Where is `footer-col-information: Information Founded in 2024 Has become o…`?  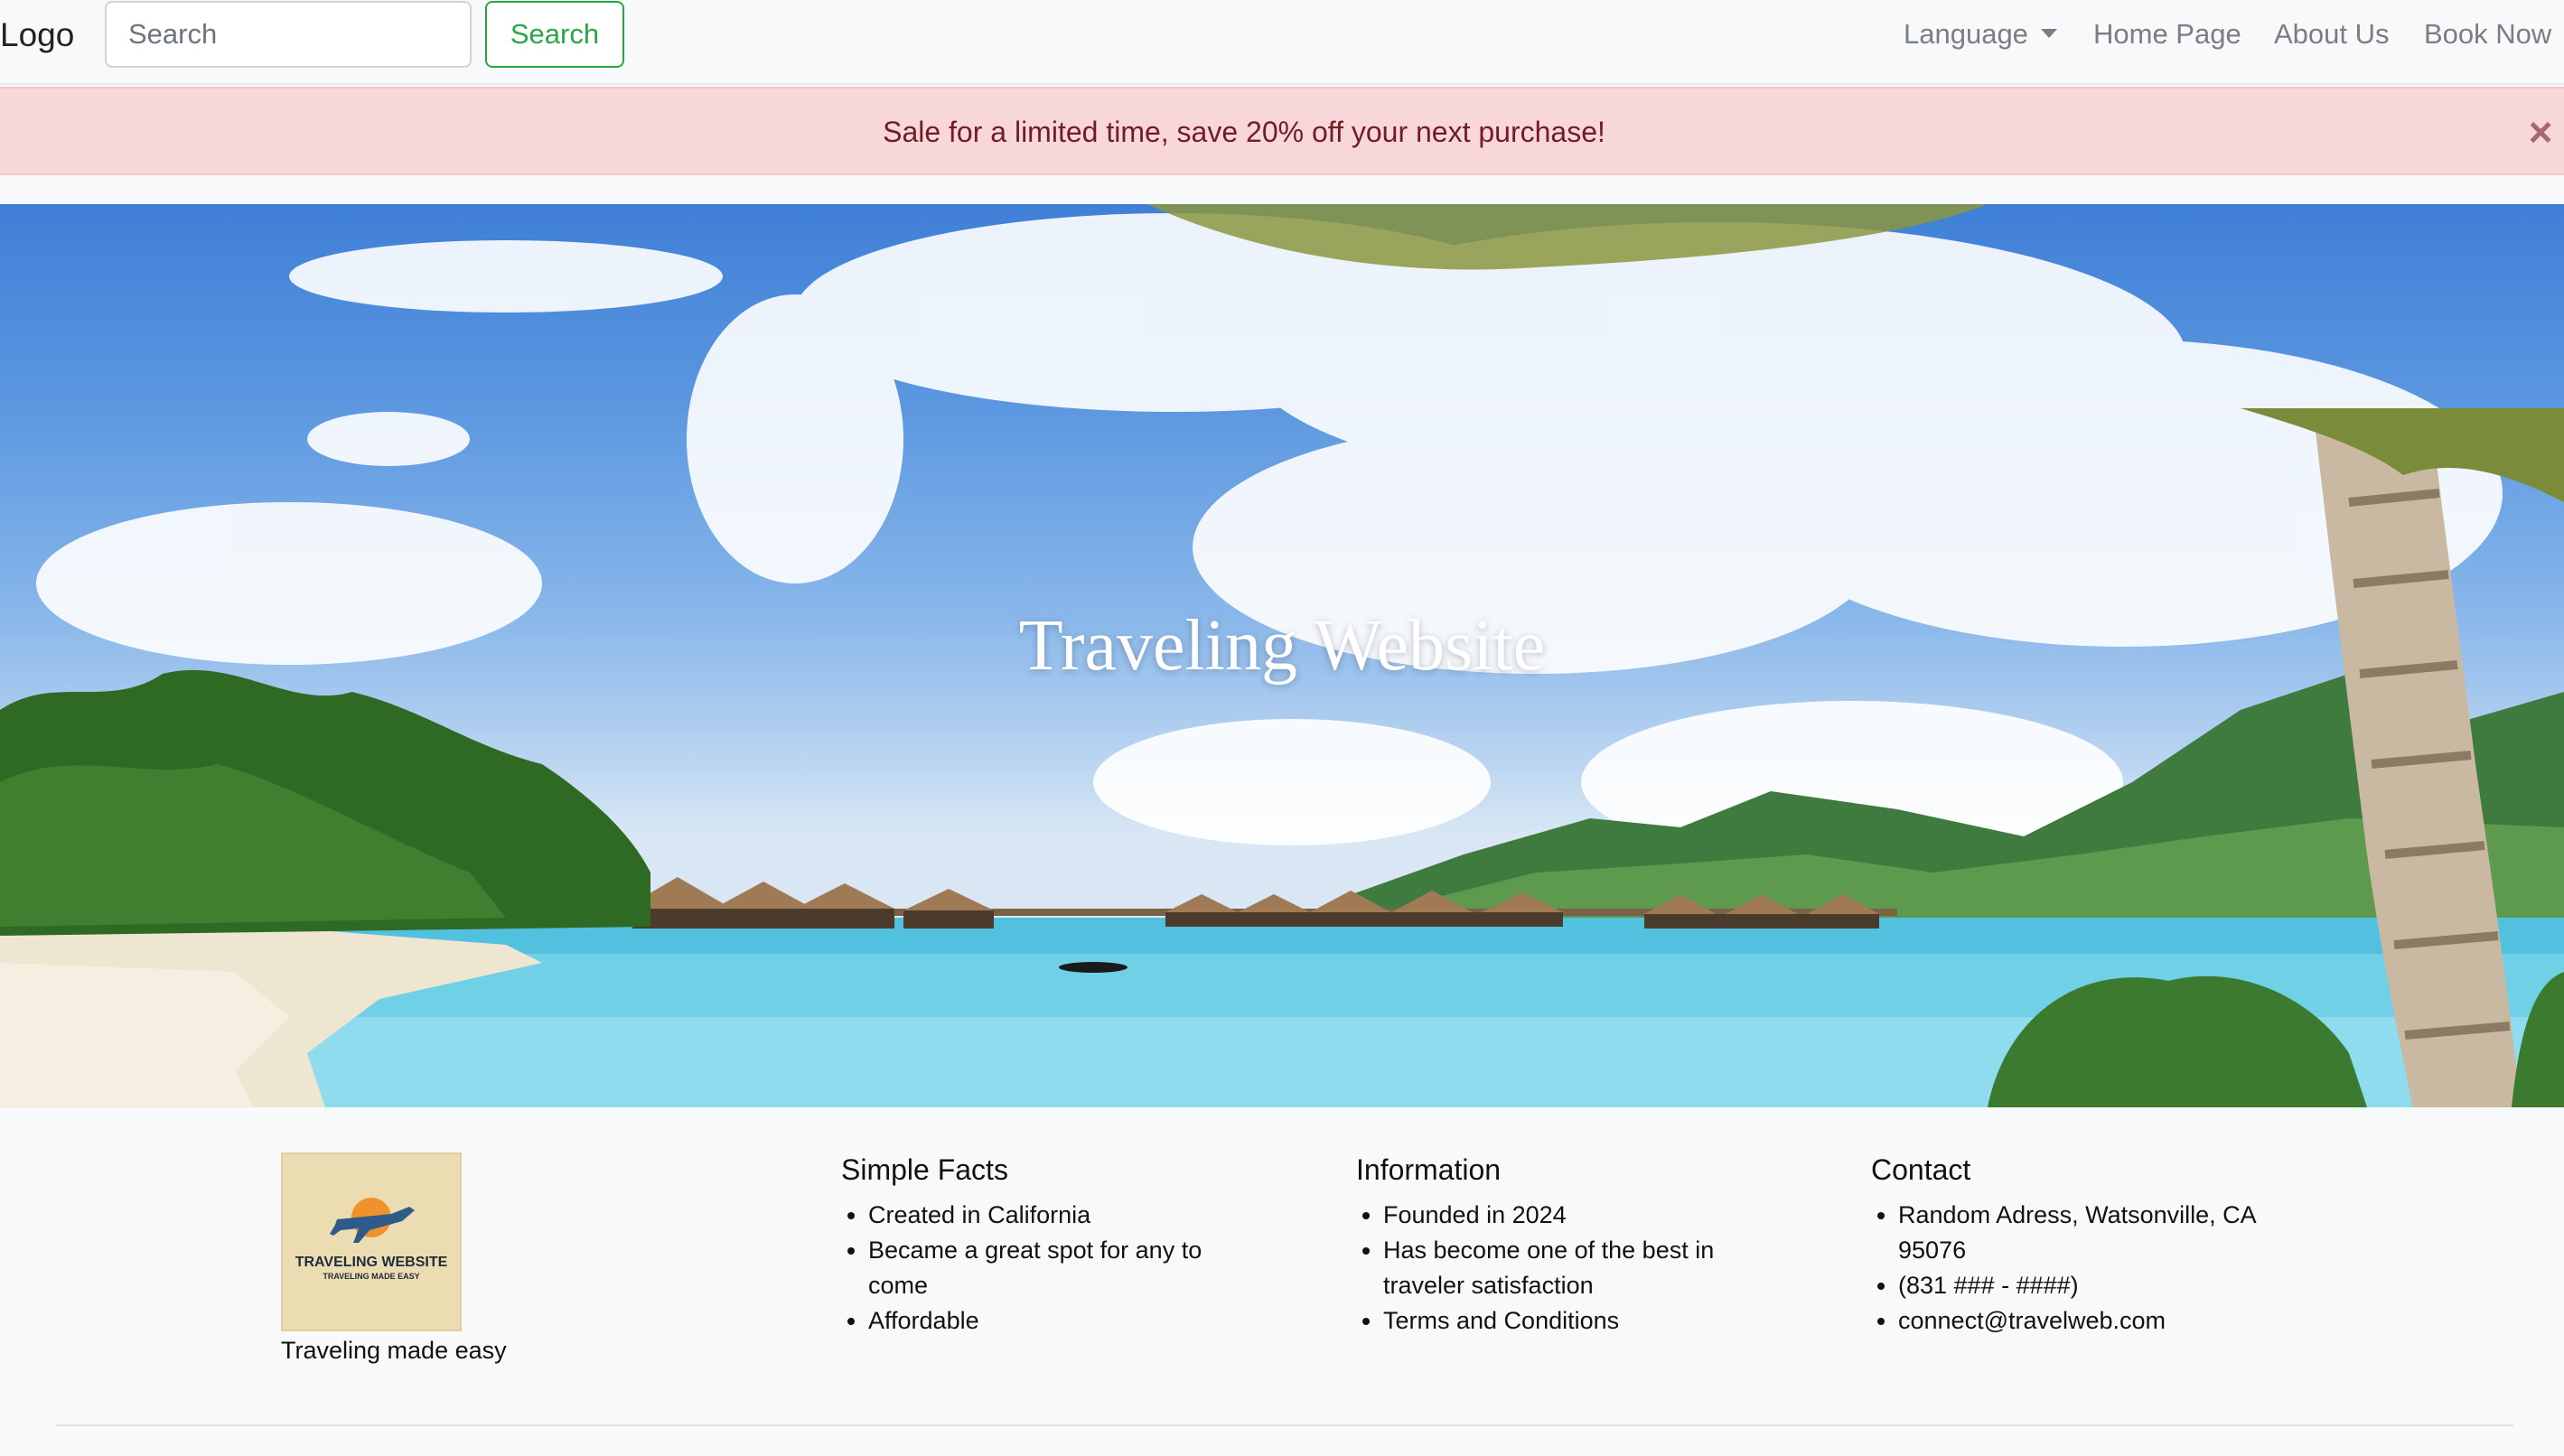
footer-col-information: Information Founded in 2024 Has become o… is located at coordinates (1550, 1245).